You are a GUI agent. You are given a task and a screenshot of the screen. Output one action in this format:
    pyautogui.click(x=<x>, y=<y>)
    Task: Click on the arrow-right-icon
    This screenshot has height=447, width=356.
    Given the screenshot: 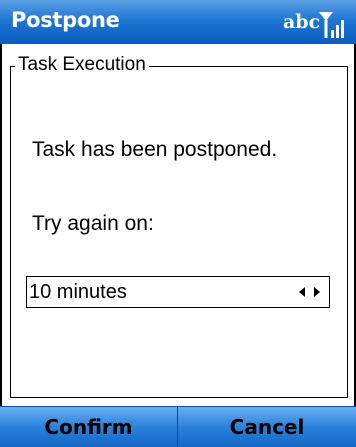 What is the action you would take?
    pyautogui.click(x=317, y=292)
    